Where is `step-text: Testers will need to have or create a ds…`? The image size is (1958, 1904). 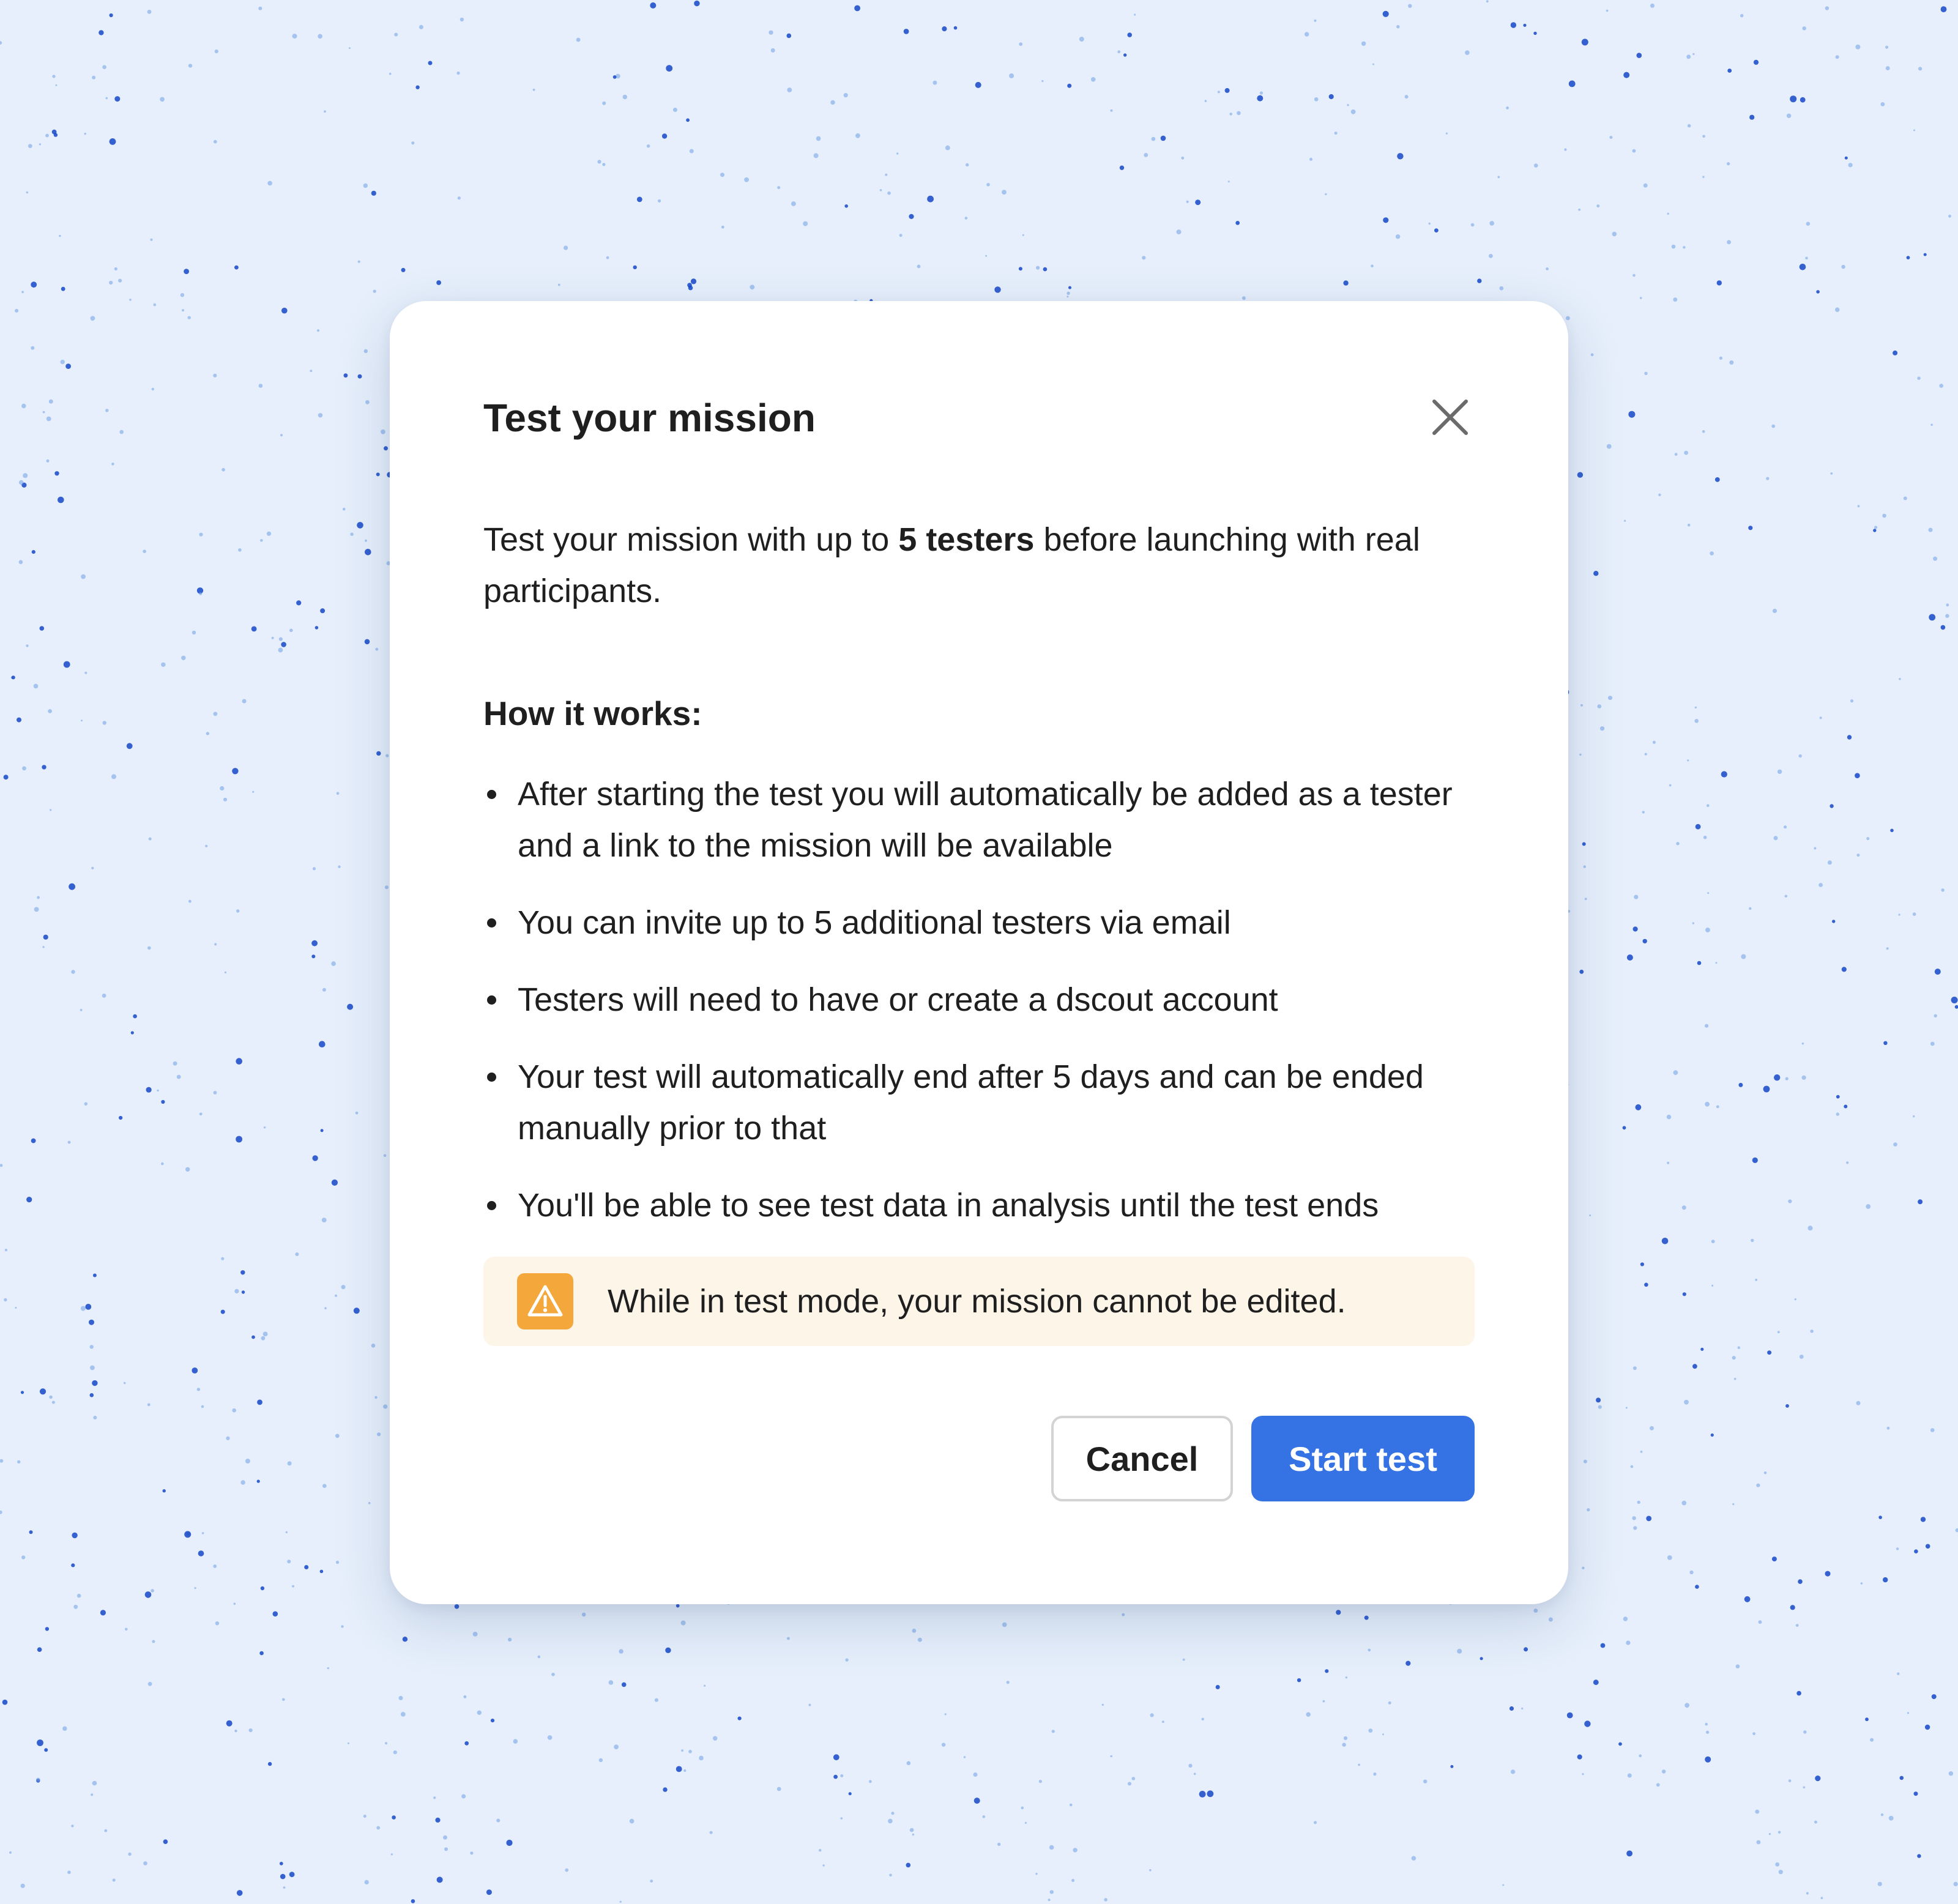
step-text: Testers will need to have or create a ds… is located at coordinates (898, 1000).